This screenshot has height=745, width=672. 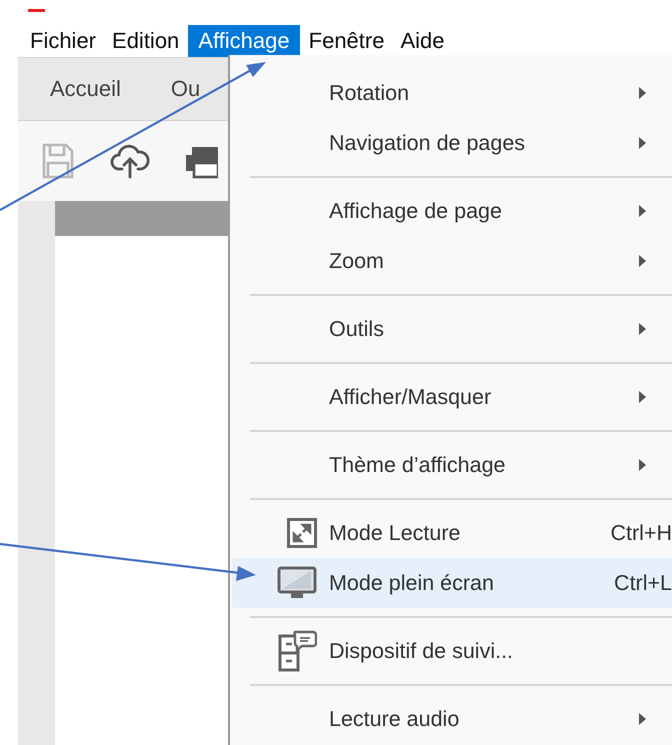 I want to click on menu-item: Navigation de pages, so click(x=452, y=143).